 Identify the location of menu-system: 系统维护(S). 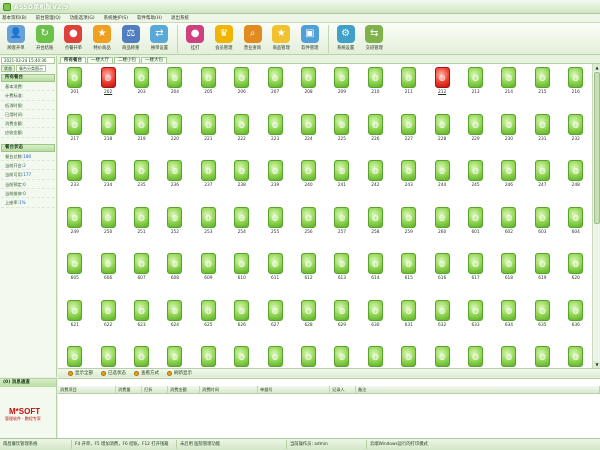
(116, 18).